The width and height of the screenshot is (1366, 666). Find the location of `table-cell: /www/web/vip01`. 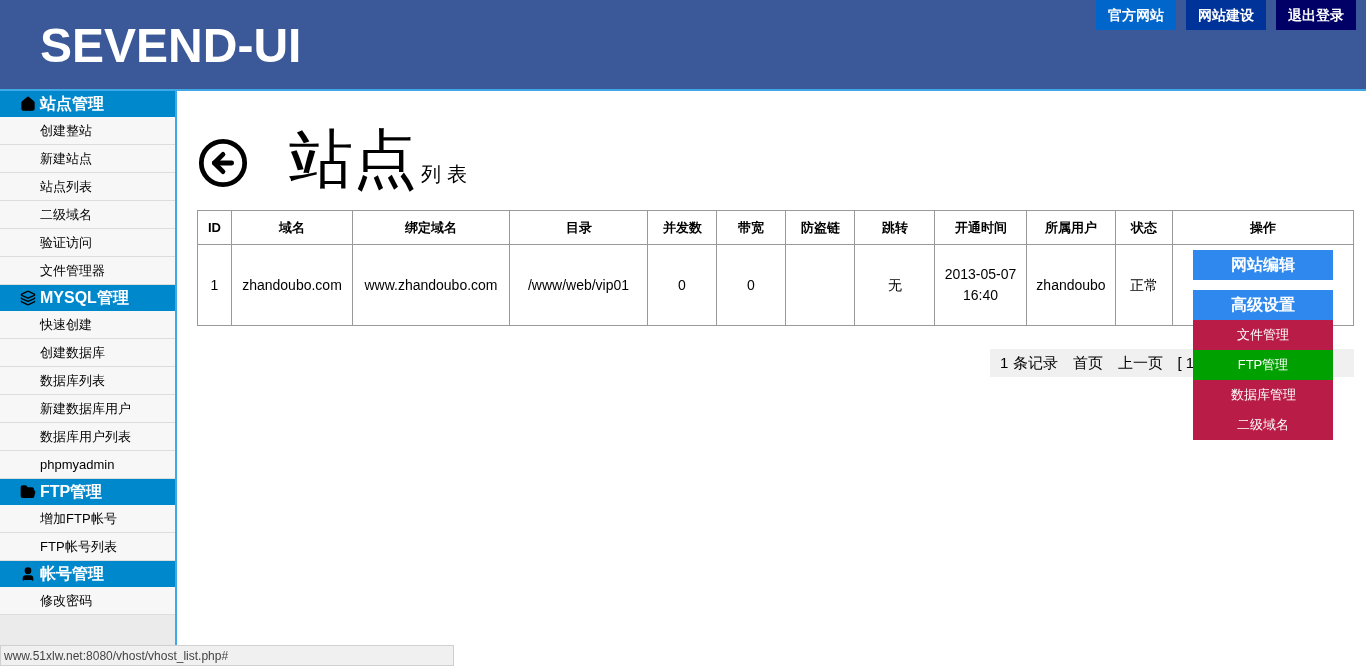

table-cell: /www/web/vip01 is located at coordinates (578, 285).